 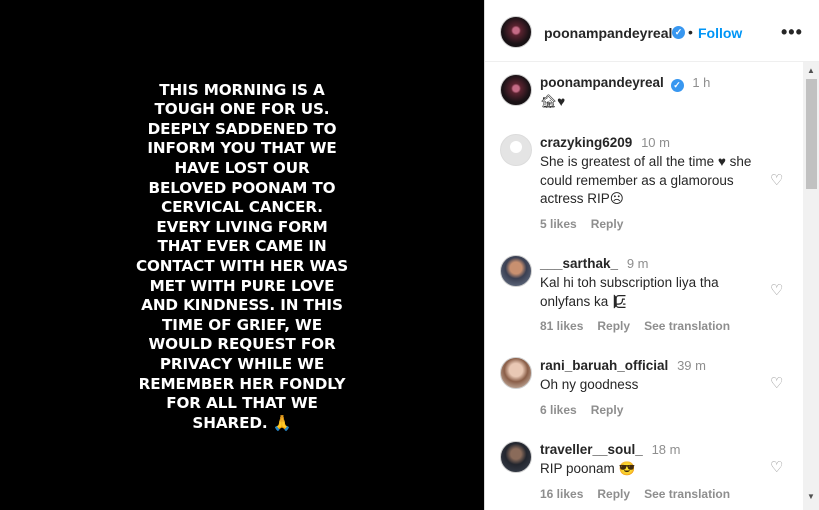 I want to click on story-line: TOUGH ONE FOR US., so click(x=242, y=109).